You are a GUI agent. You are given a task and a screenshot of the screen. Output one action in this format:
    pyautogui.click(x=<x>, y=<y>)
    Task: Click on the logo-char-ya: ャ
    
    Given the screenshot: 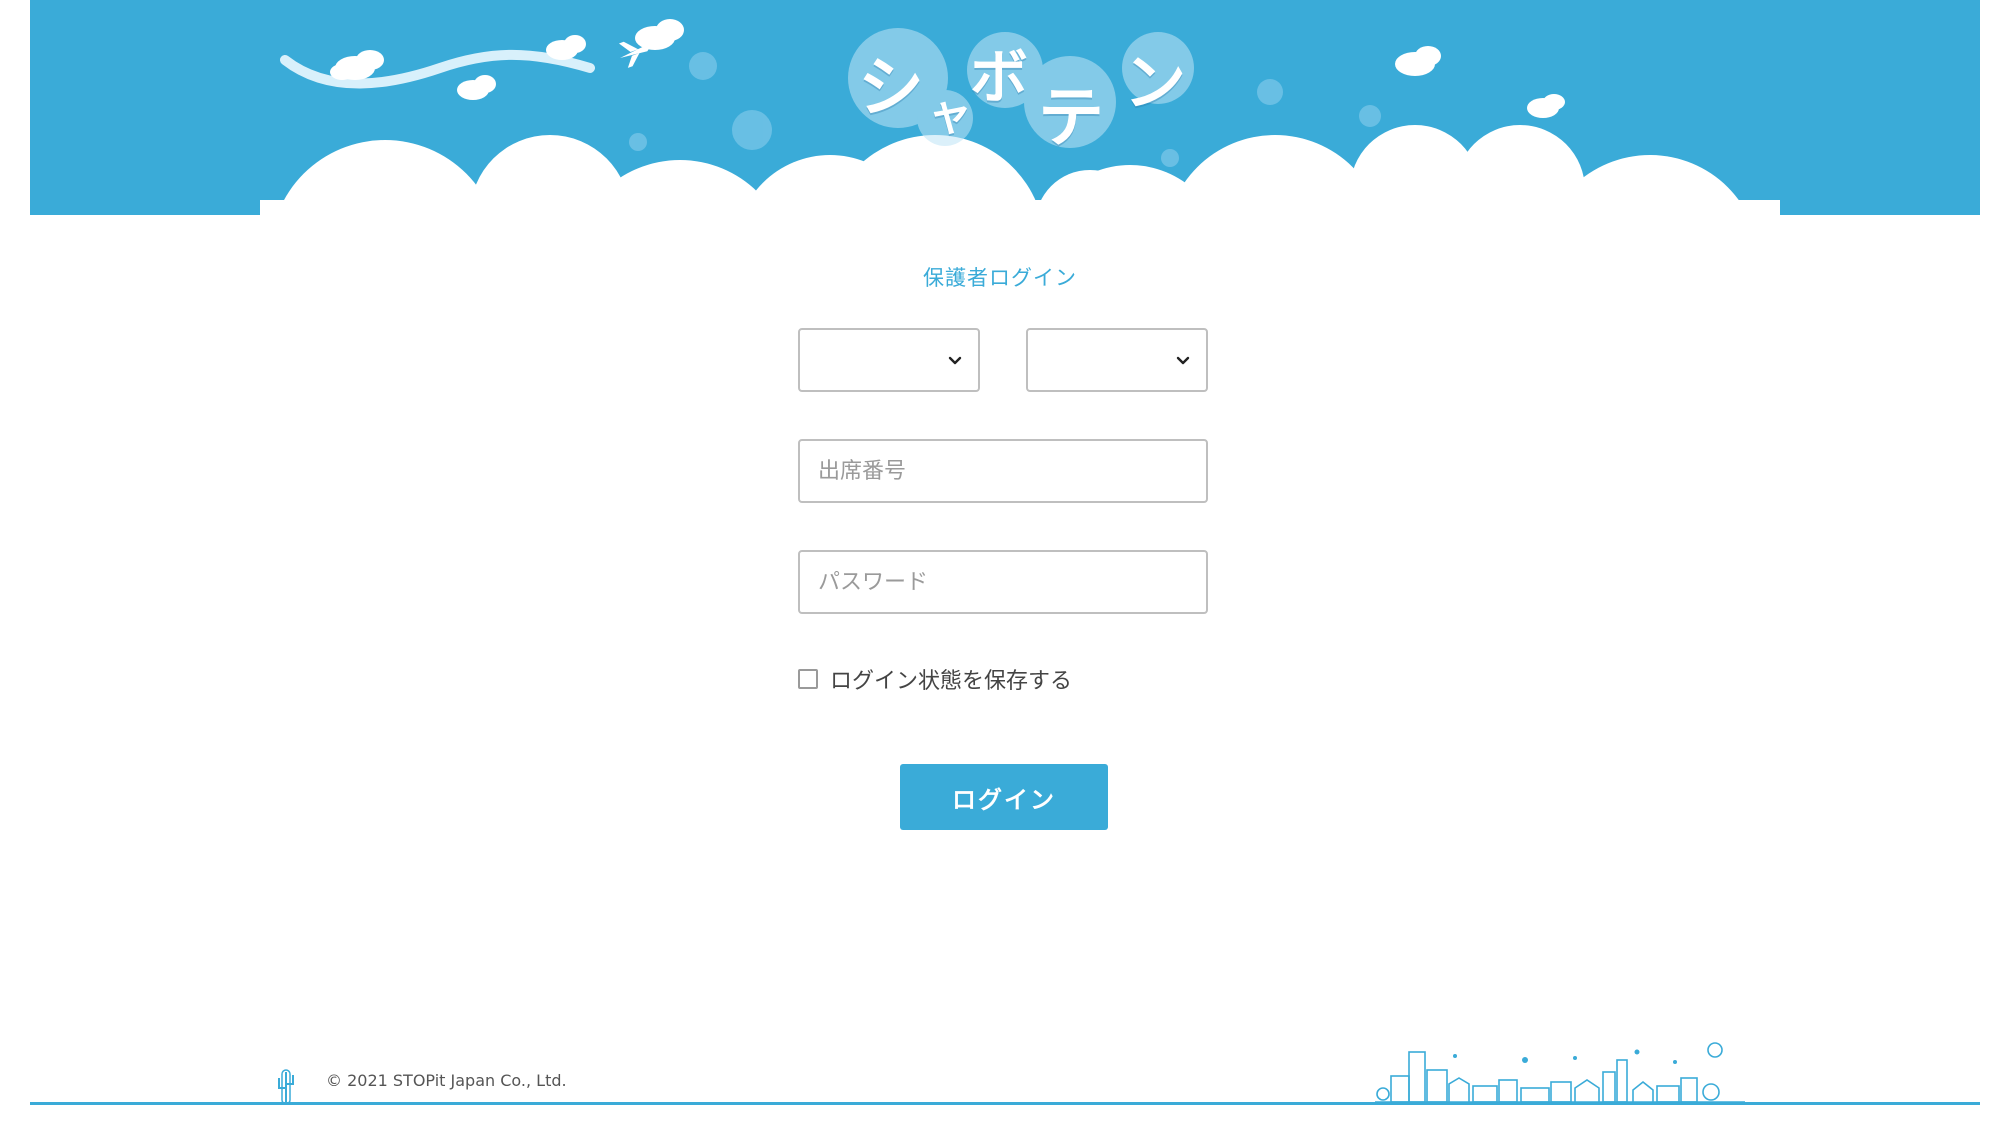 What is the action you would take?
    pyautogui.click(x=950, y=114)
    